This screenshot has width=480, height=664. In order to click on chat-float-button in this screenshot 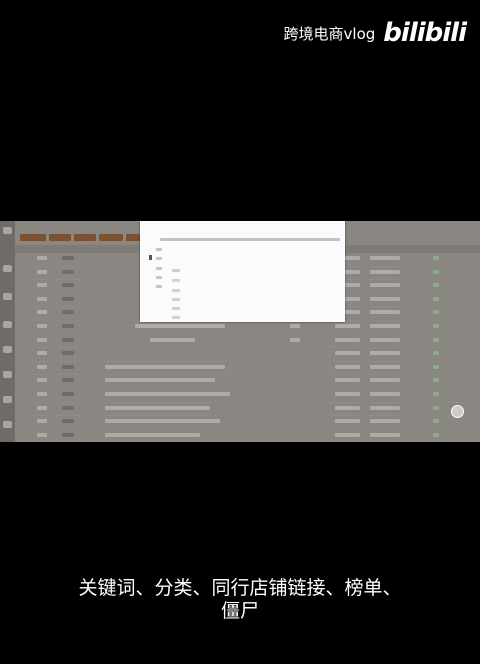, I will do `click(457, 411)`.